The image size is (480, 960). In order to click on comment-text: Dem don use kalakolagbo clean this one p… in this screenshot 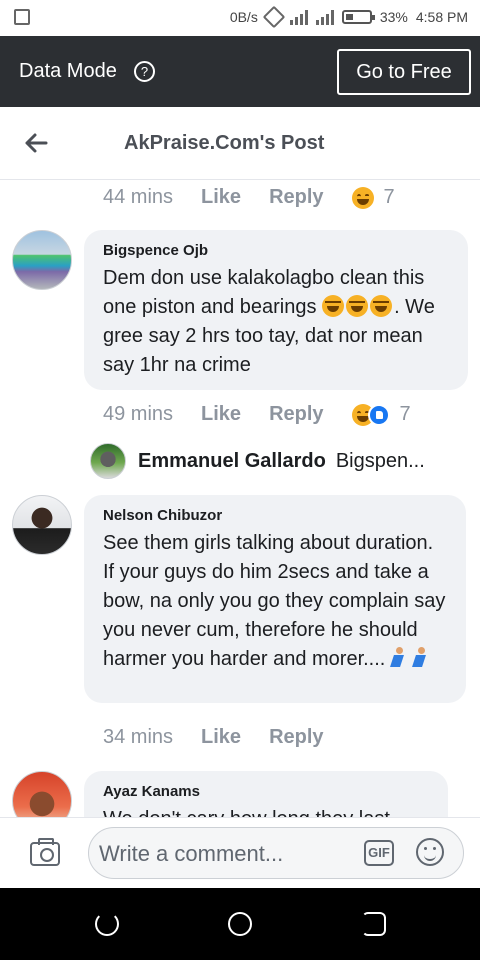, I will do `click(276, 322)`.